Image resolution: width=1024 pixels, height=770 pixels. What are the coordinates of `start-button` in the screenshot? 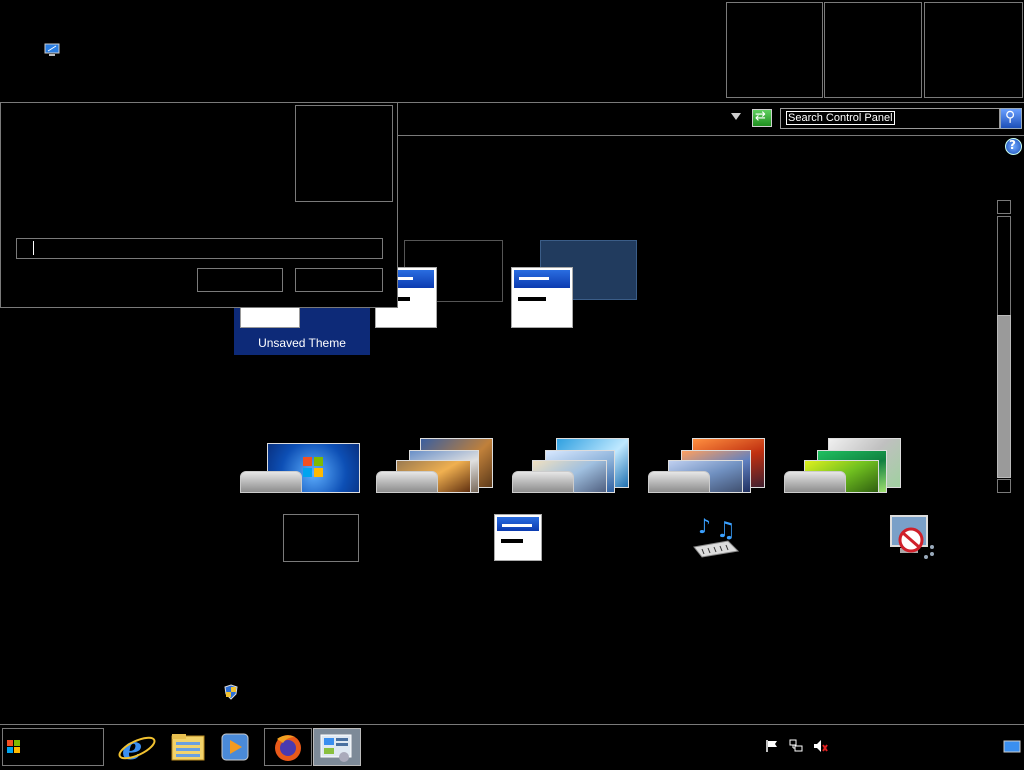 It's located at (53, 747).